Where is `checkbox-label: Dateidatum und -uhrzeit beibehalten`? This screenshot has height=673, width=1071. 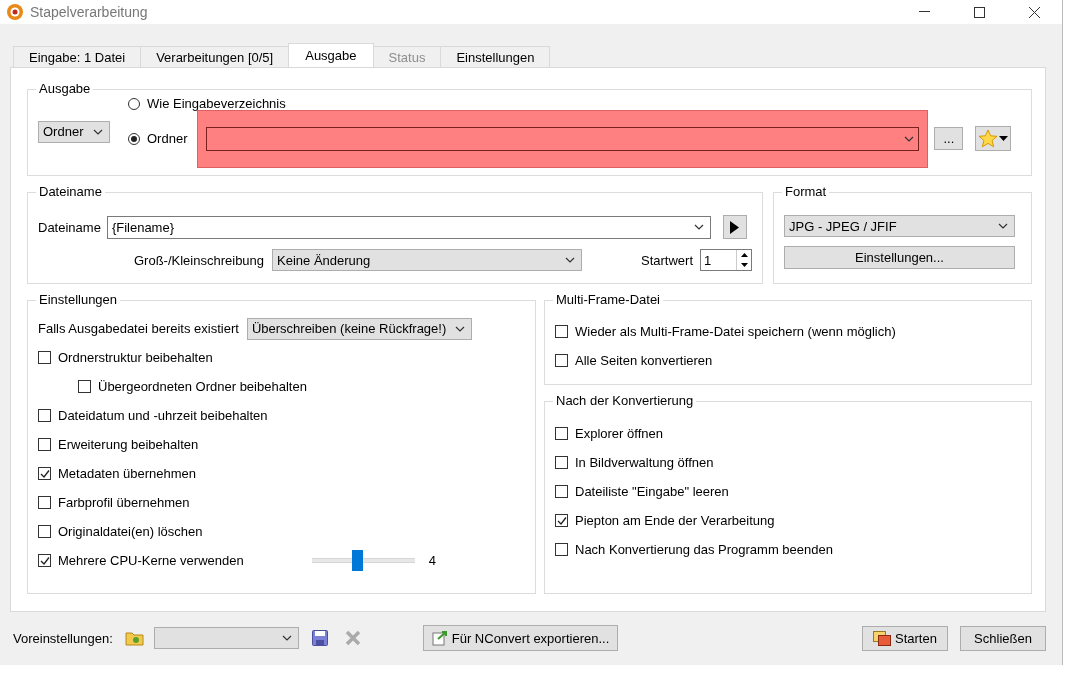
checkbox-label: Dateidatum und -uhrzeit beibehalten is located at coordinates (163, 415).